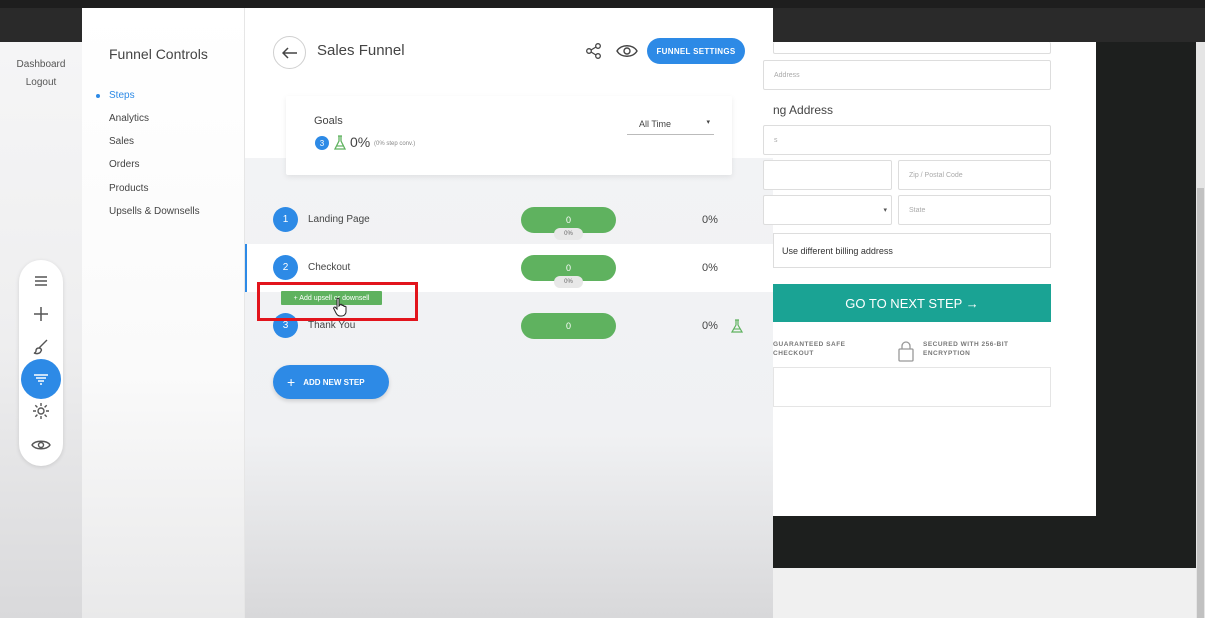 This screenshot has height=618, width=1205. Describe the element at coordinates (98, 96) in the screenshot. I see `active-dot` at that location.